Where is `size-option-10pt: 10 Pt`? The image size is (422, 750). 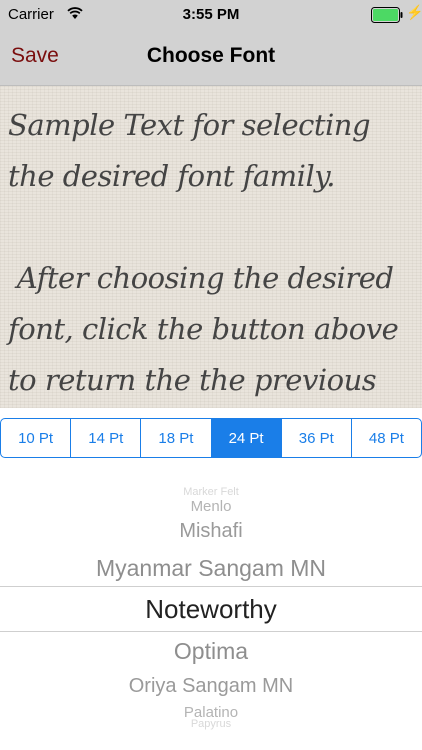
size-option-10pt: 10 Pt is located at coordinates (36, 438).